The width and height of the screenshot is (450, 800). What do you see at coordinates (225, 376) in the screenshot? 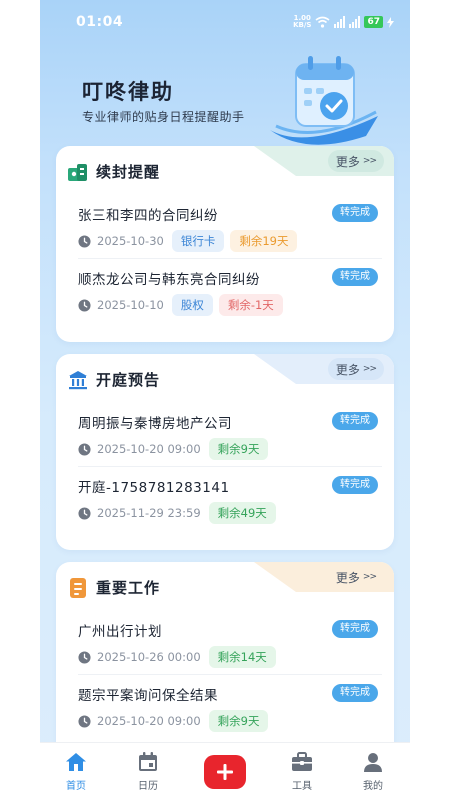
I see `card-header: 开庭预告 更多 >>` at bounding box center [225, 376].